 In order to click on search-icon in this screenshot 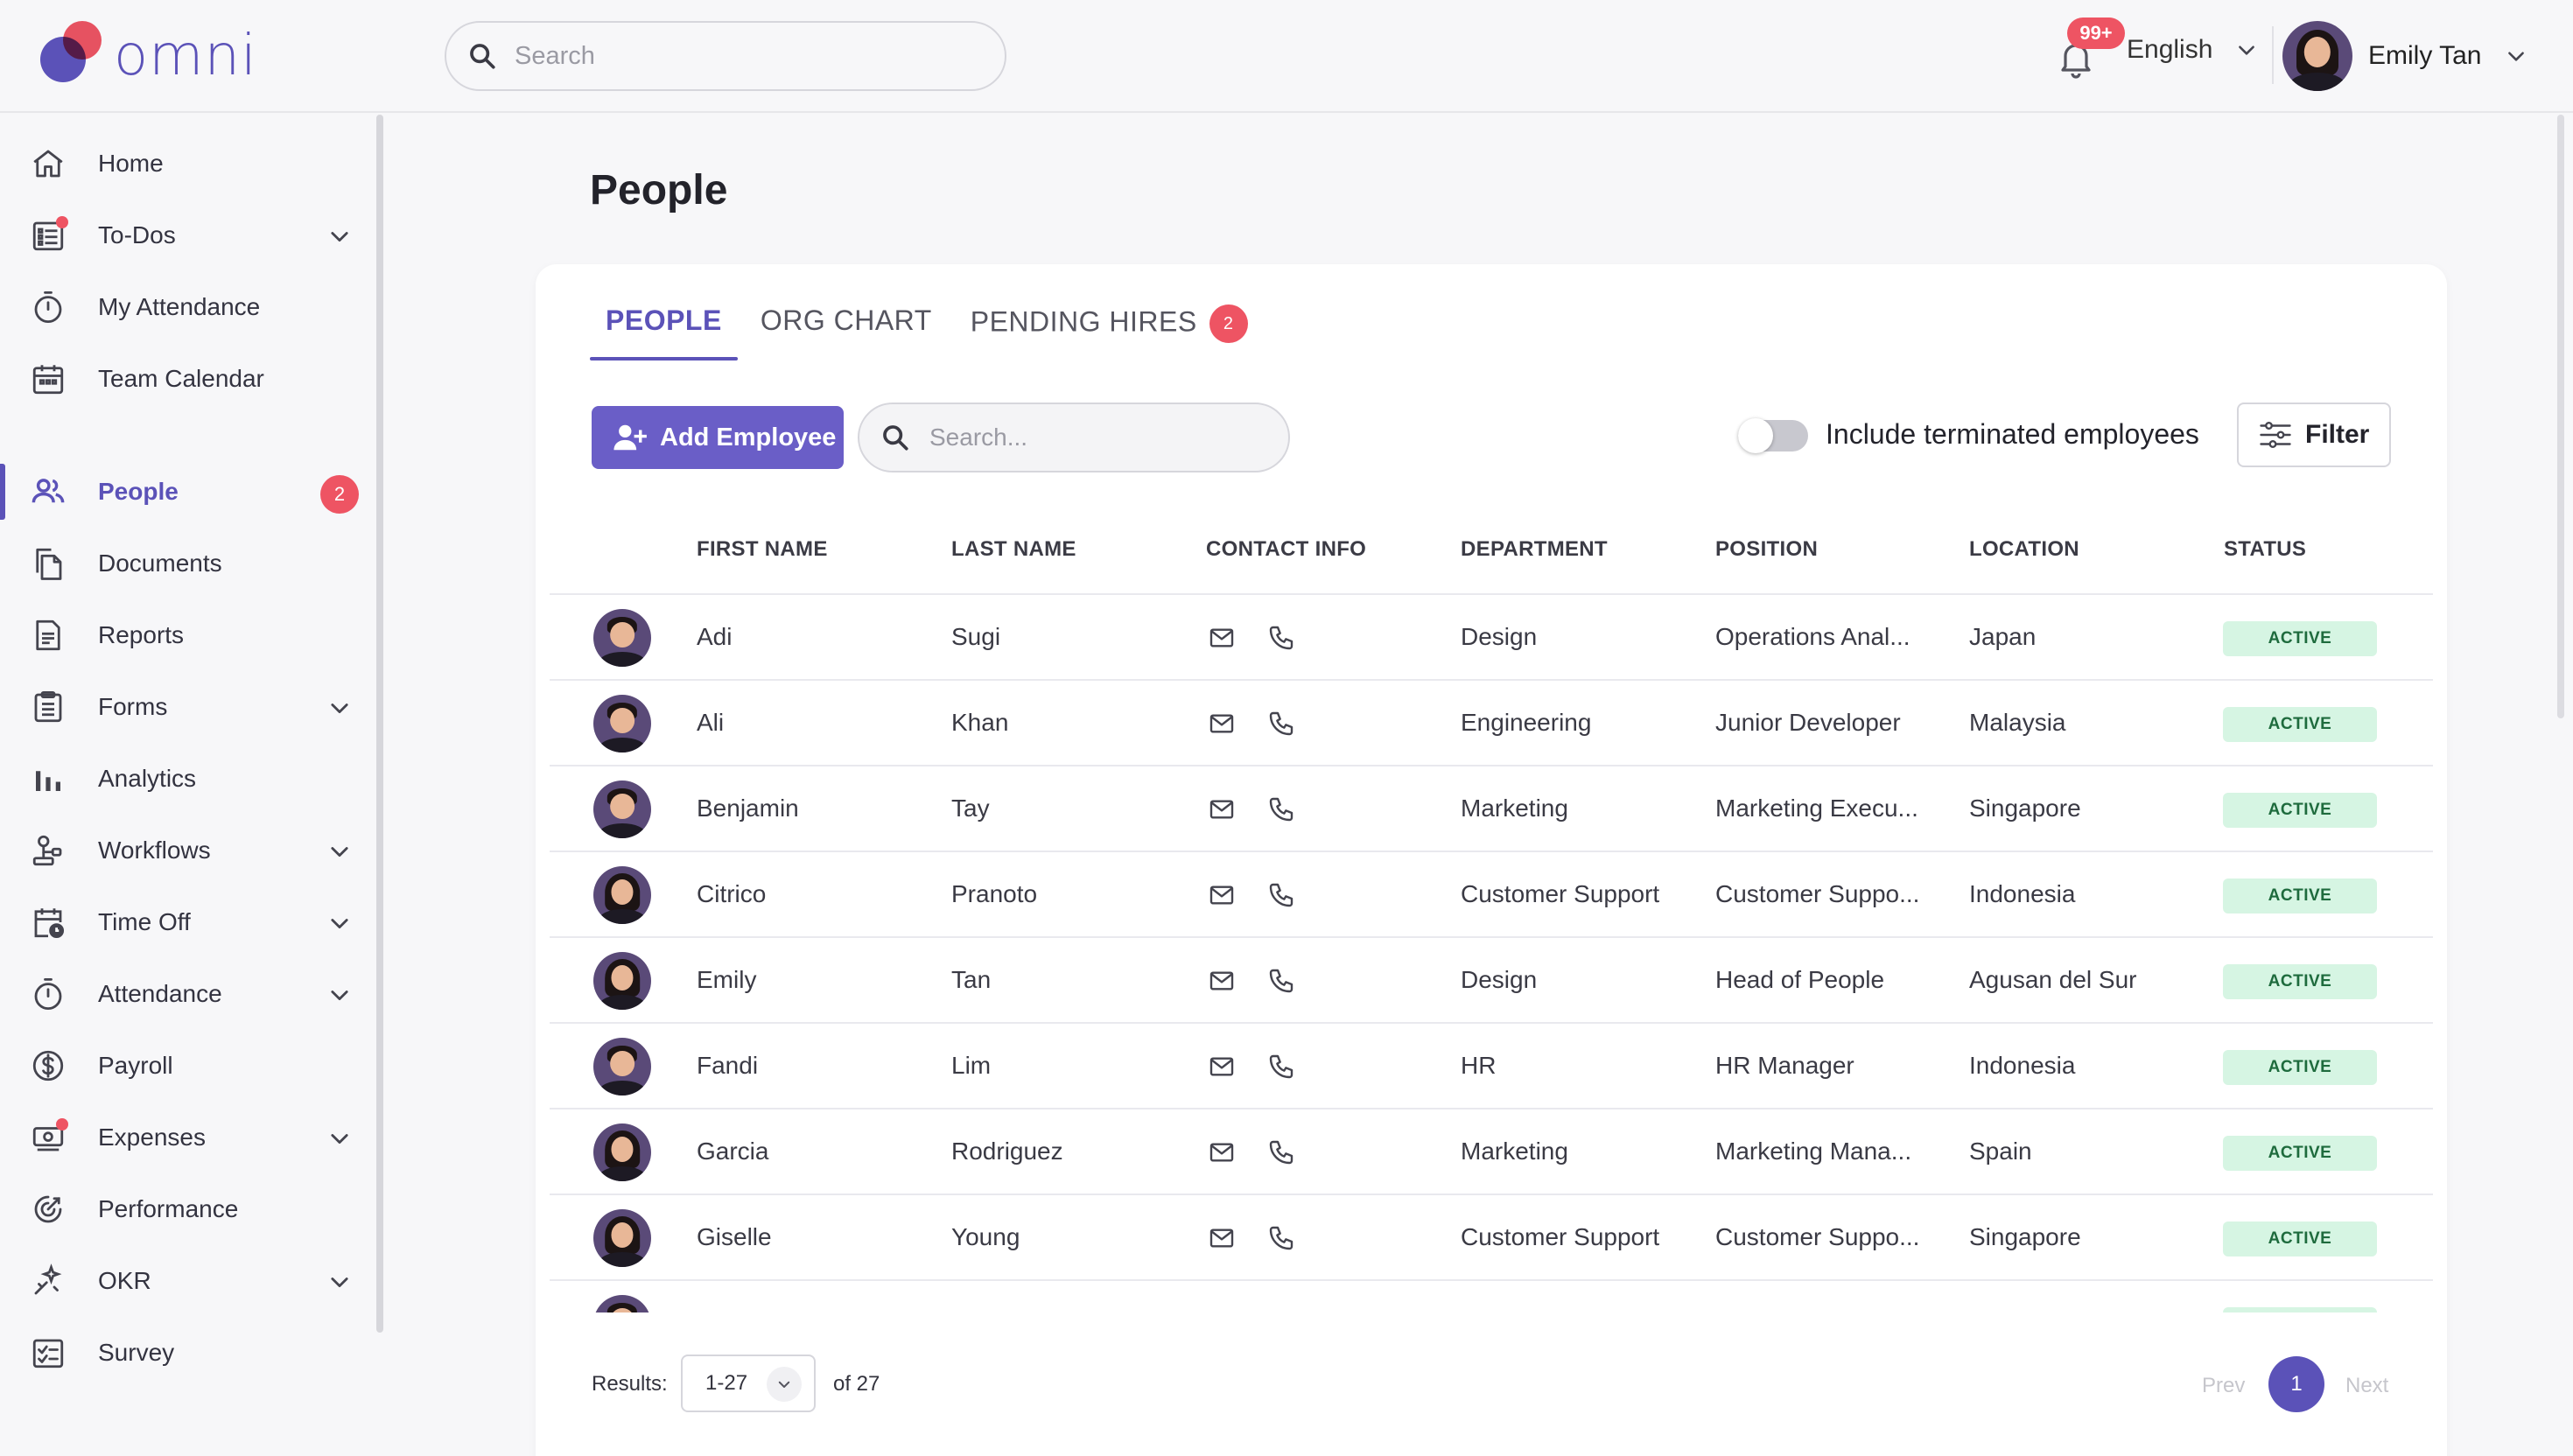, I will do `click(895, 438)`.